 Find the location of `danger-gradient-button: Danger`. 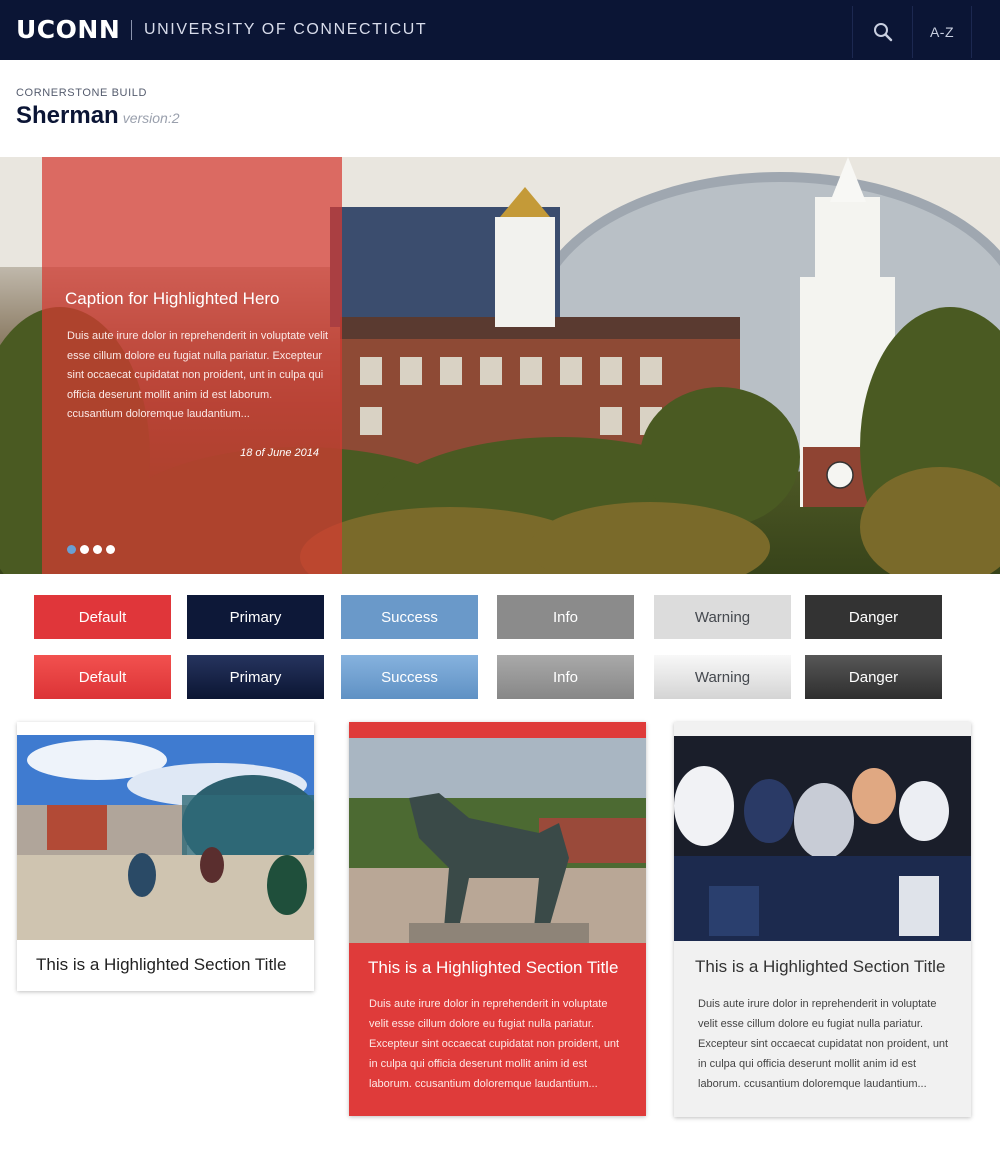

danger-gradient-button: Danger is located at coordinates (873, 677).